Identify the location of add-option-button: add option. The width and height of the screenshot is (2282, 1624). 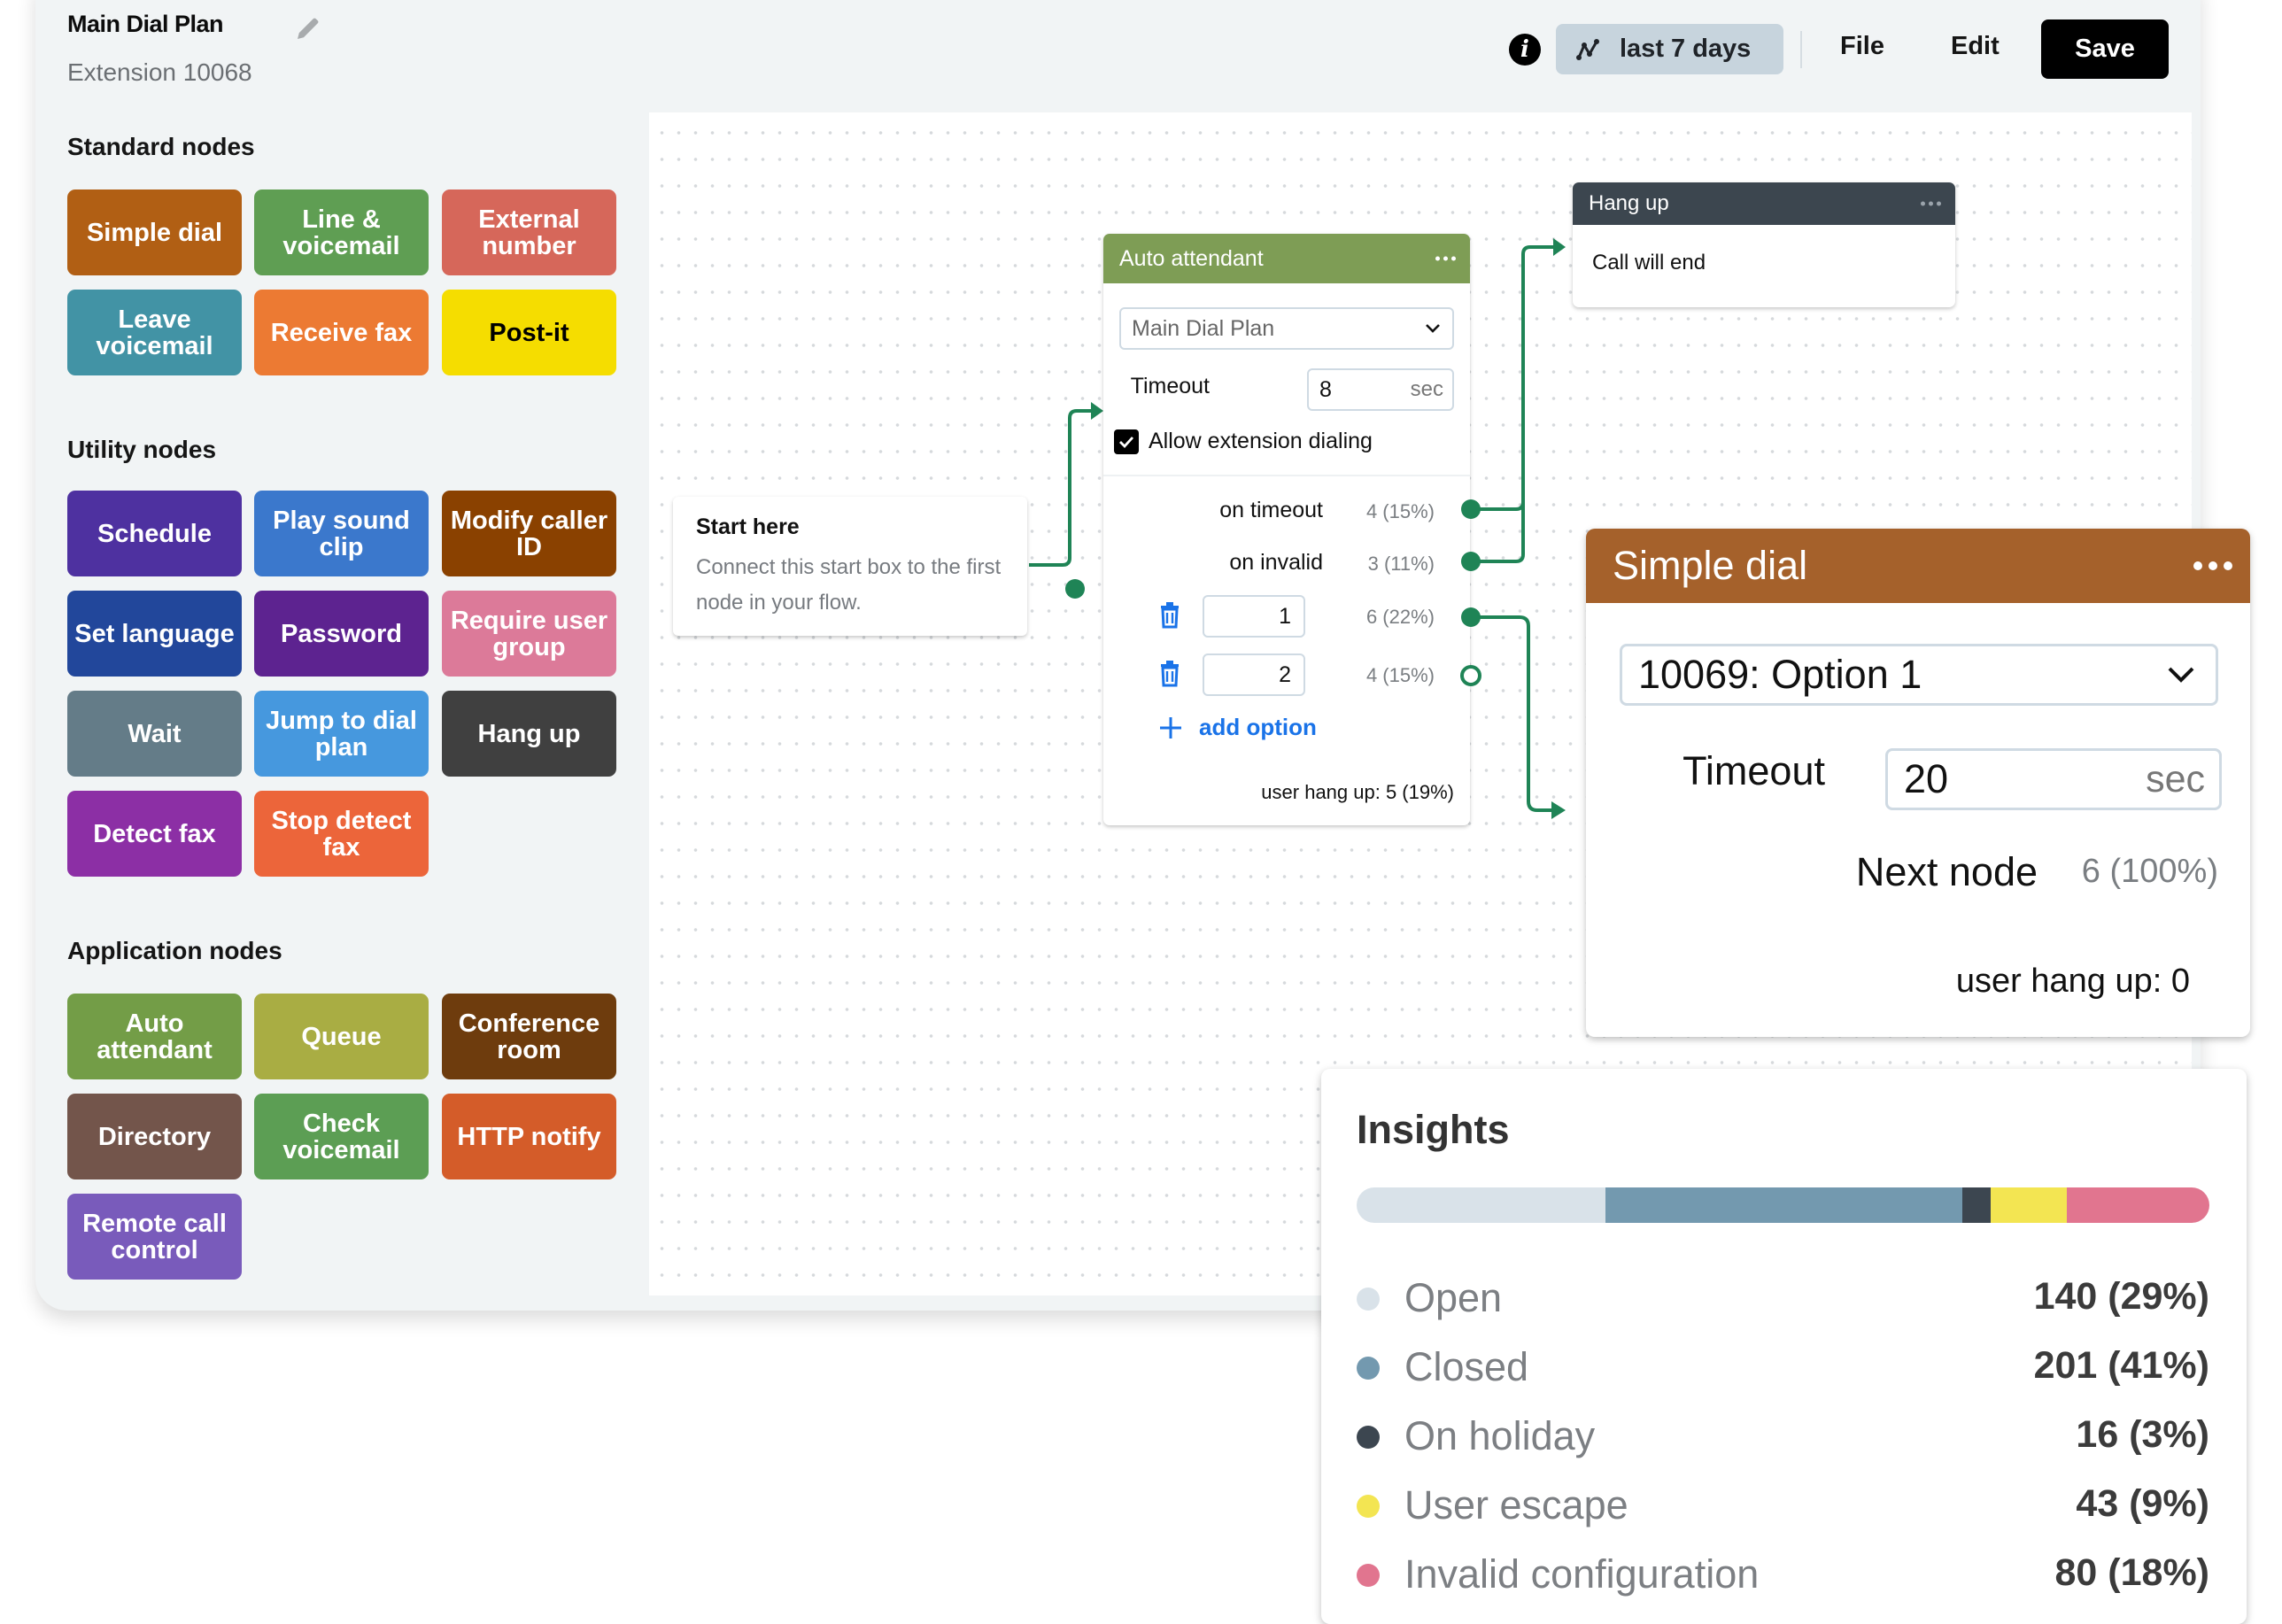
(1238, 728).